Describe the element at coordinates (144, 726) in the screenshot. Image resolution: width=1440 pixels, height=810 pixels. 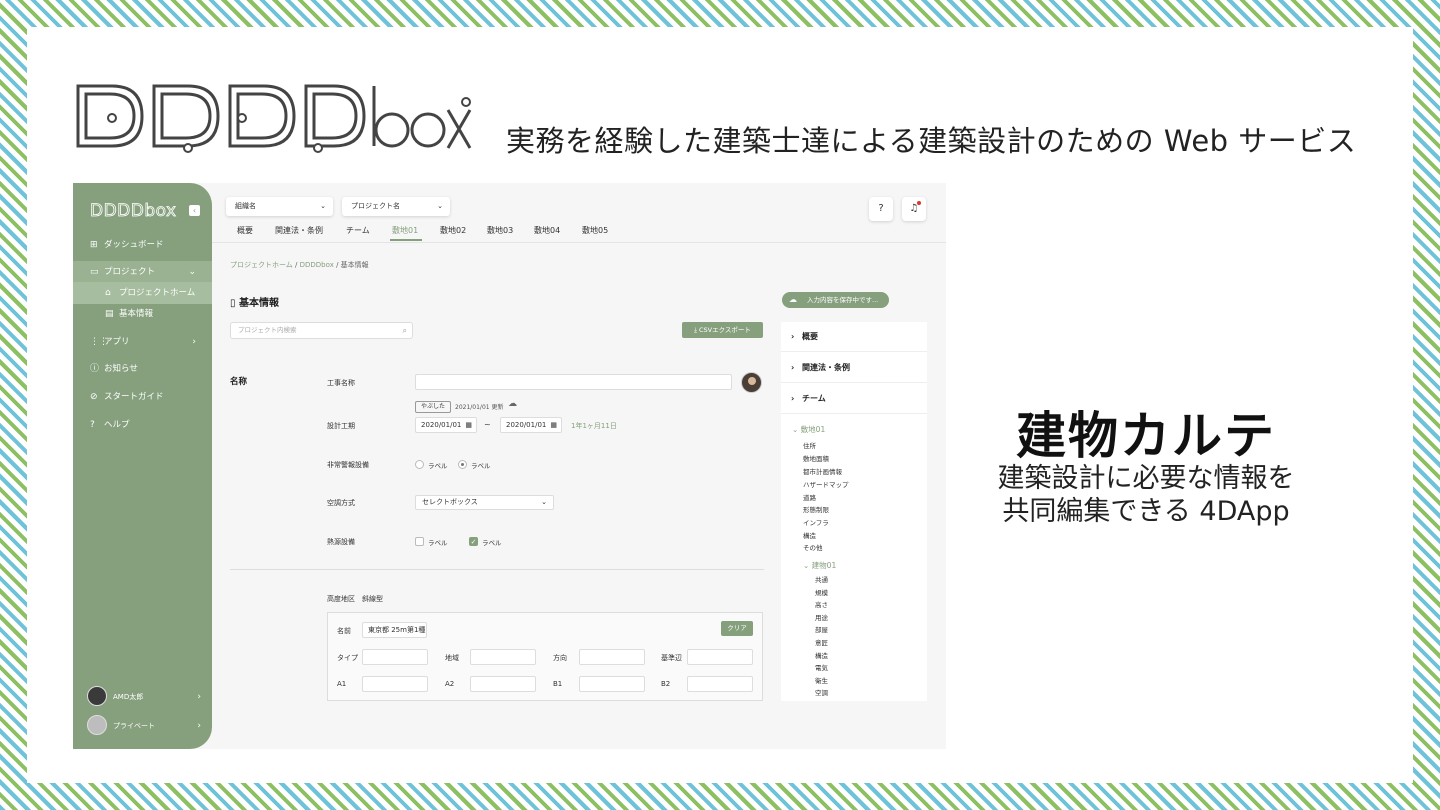
I see `private-account: プライベート ›` at that location.